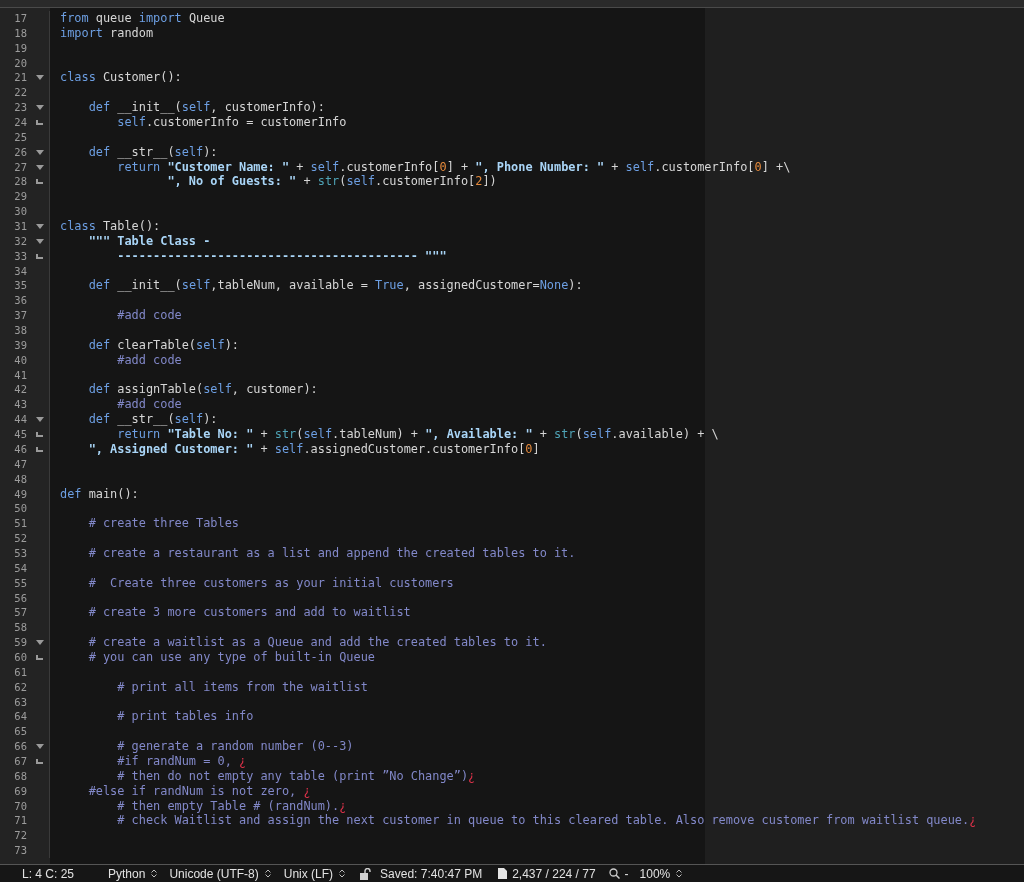 The height and width of the screenshot is (882, 1024). I want to click on line-number: 43, so click(20, 405).